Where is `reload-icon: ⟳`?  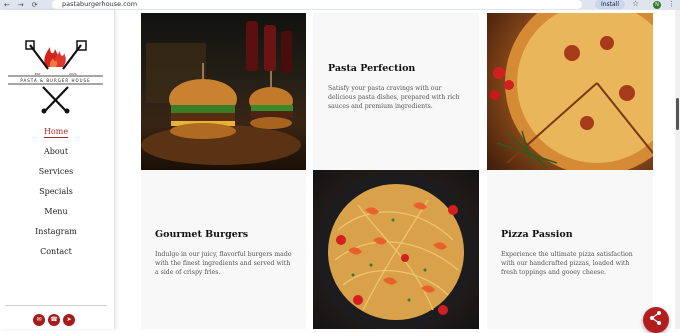 reload-icon: ⟳ is located at coordinates (35, 5).